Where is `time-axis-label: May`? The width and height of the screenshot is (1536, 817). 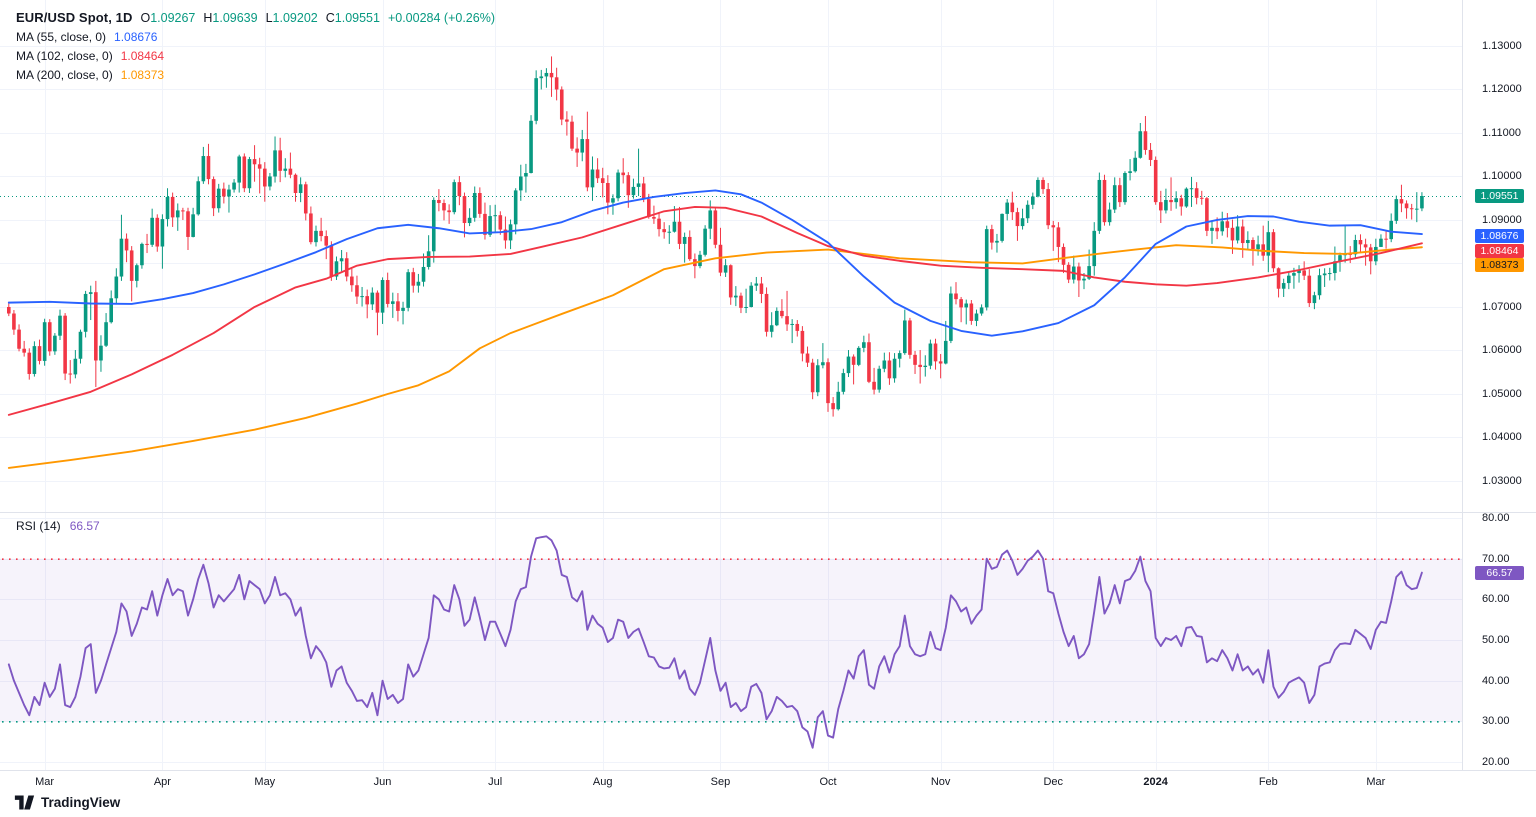
time-axis-label: May is located at coordinates (265, 782).